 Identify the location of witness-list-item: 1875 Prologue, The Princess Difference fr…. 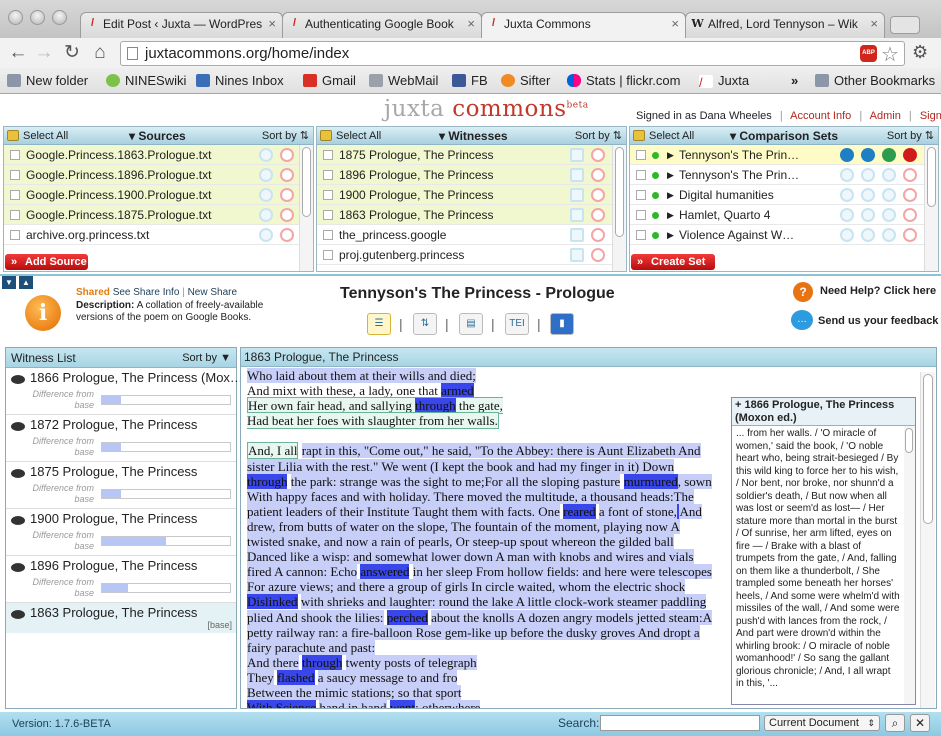
(121, 485).